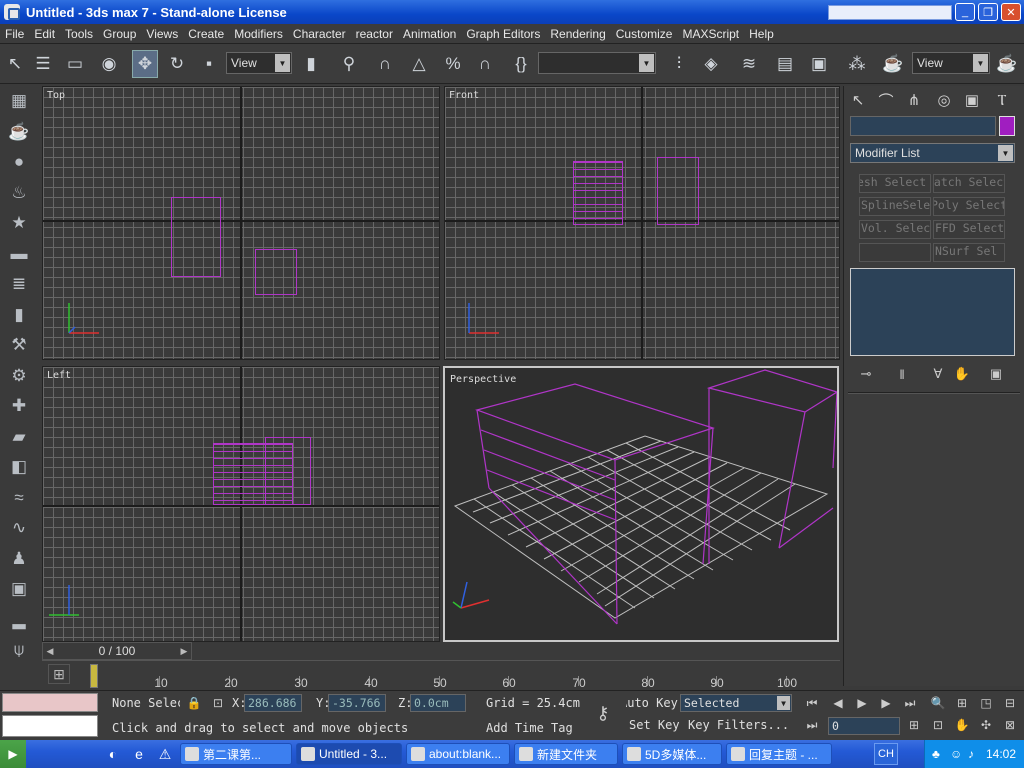 This screenshot has height=768, width=1024. I want to click on maxscript-listener-pink, so click(50, 702).